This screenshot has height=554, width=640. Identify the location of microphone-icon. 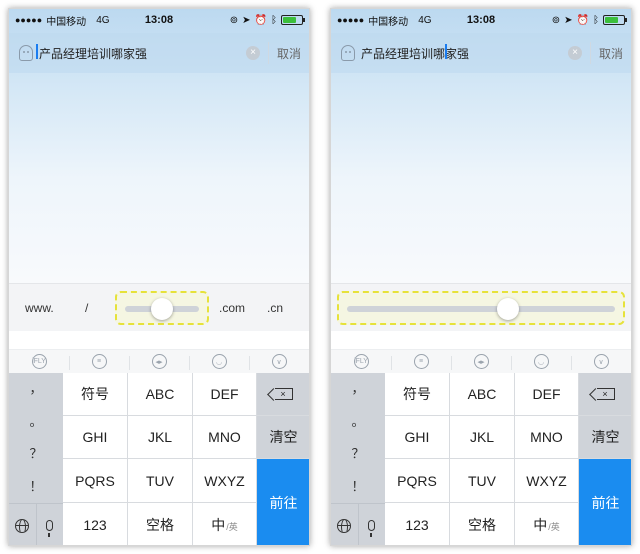
(372, 528).